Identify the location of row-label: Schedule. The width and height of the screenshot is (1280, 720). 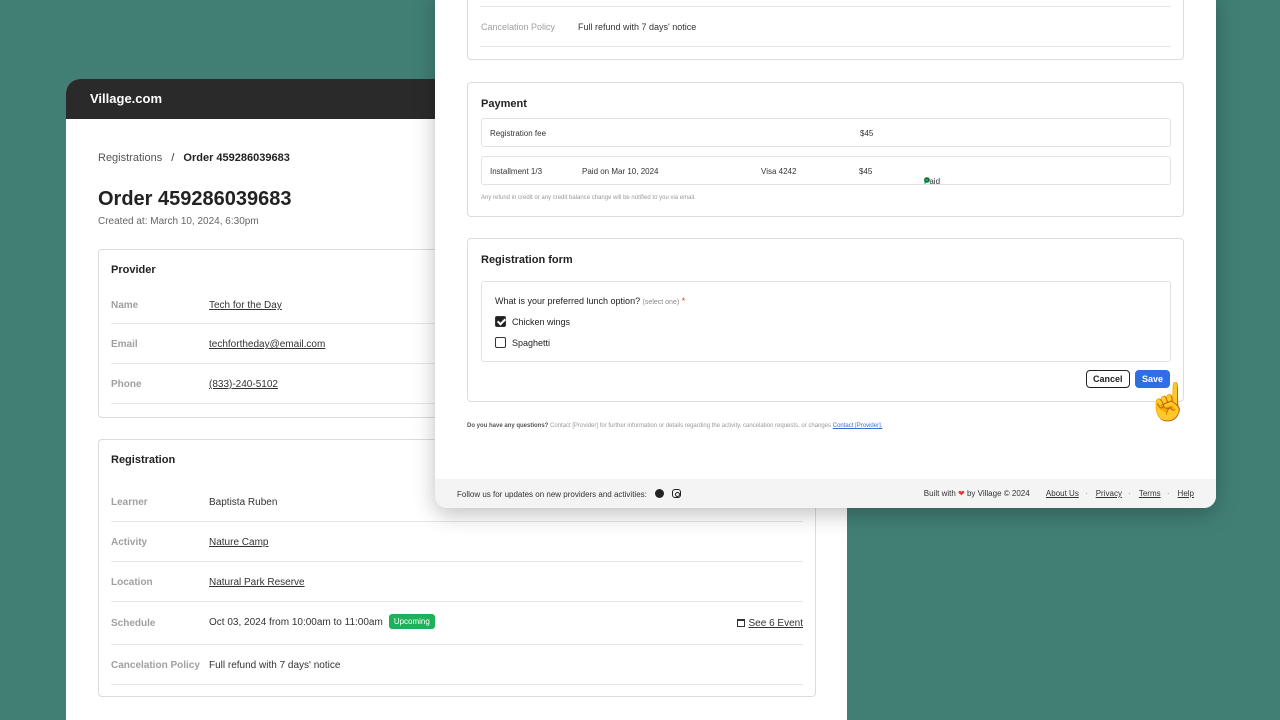
(133, 623).